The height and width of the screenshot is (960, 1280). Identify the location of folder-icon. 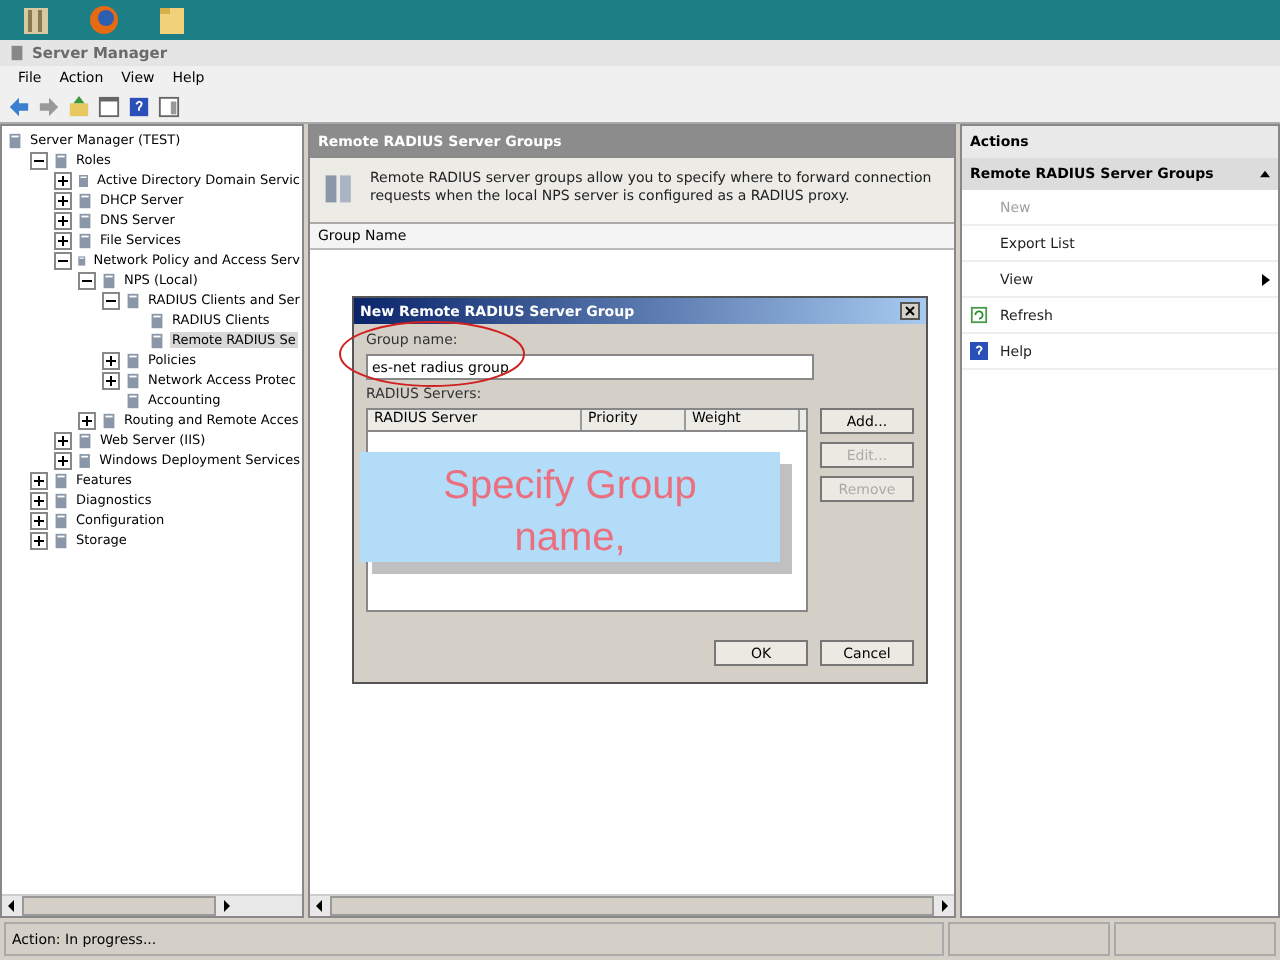
(172, 20).